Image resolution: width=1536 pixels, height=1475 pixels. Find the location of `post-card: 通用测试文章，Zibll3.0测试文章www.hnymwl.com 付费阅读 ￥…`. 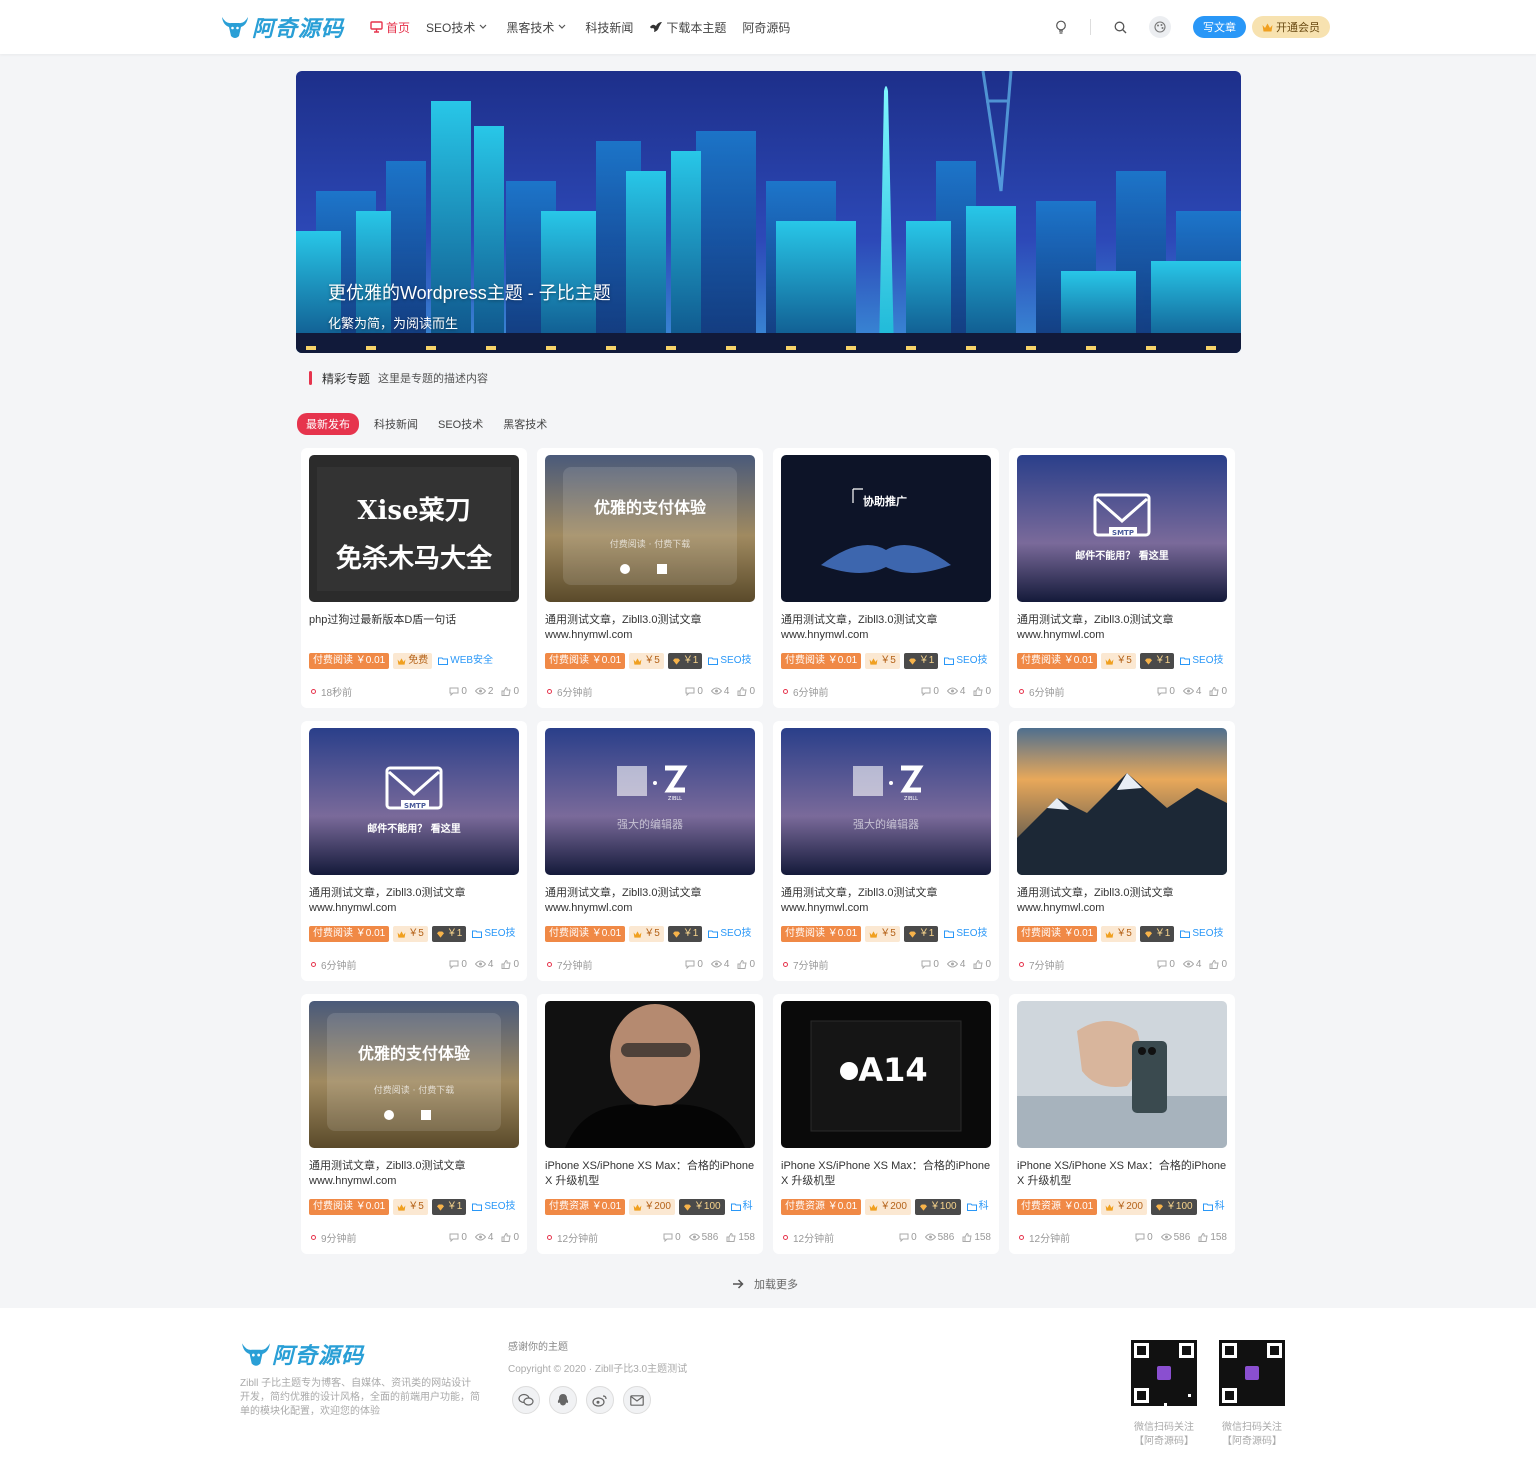

post-card: 通用测试文章，Zibll3.0测试文章www.hnymwl.com 付费阅读 ￥… is located at coordinates (1122, 851).